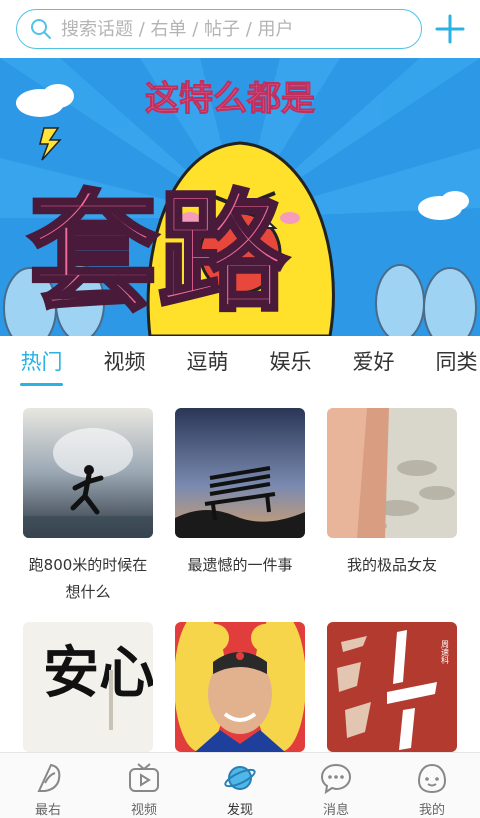  What do you see at coordinates (41, 29) in the screenshot?
I see `search-icon` at bounding box center [41, 29].